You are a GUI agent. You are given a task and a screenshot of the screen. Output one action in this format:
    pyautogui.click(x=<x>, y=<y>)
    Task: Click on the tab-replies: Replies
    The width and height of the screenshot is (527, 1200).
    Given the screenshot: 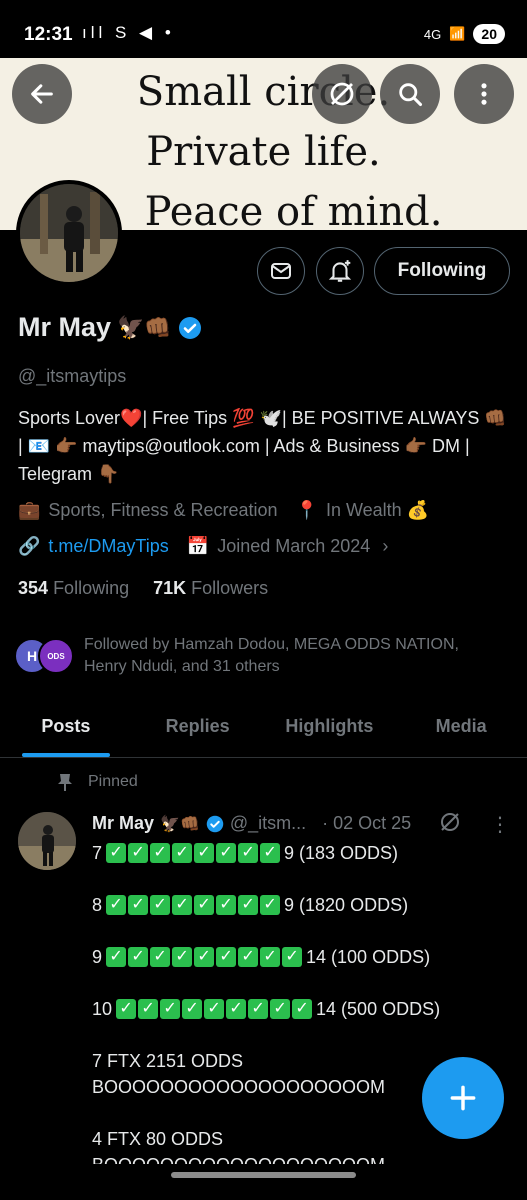 What is the action you would take?
    pyautogui.click(x=198, y=728)
    